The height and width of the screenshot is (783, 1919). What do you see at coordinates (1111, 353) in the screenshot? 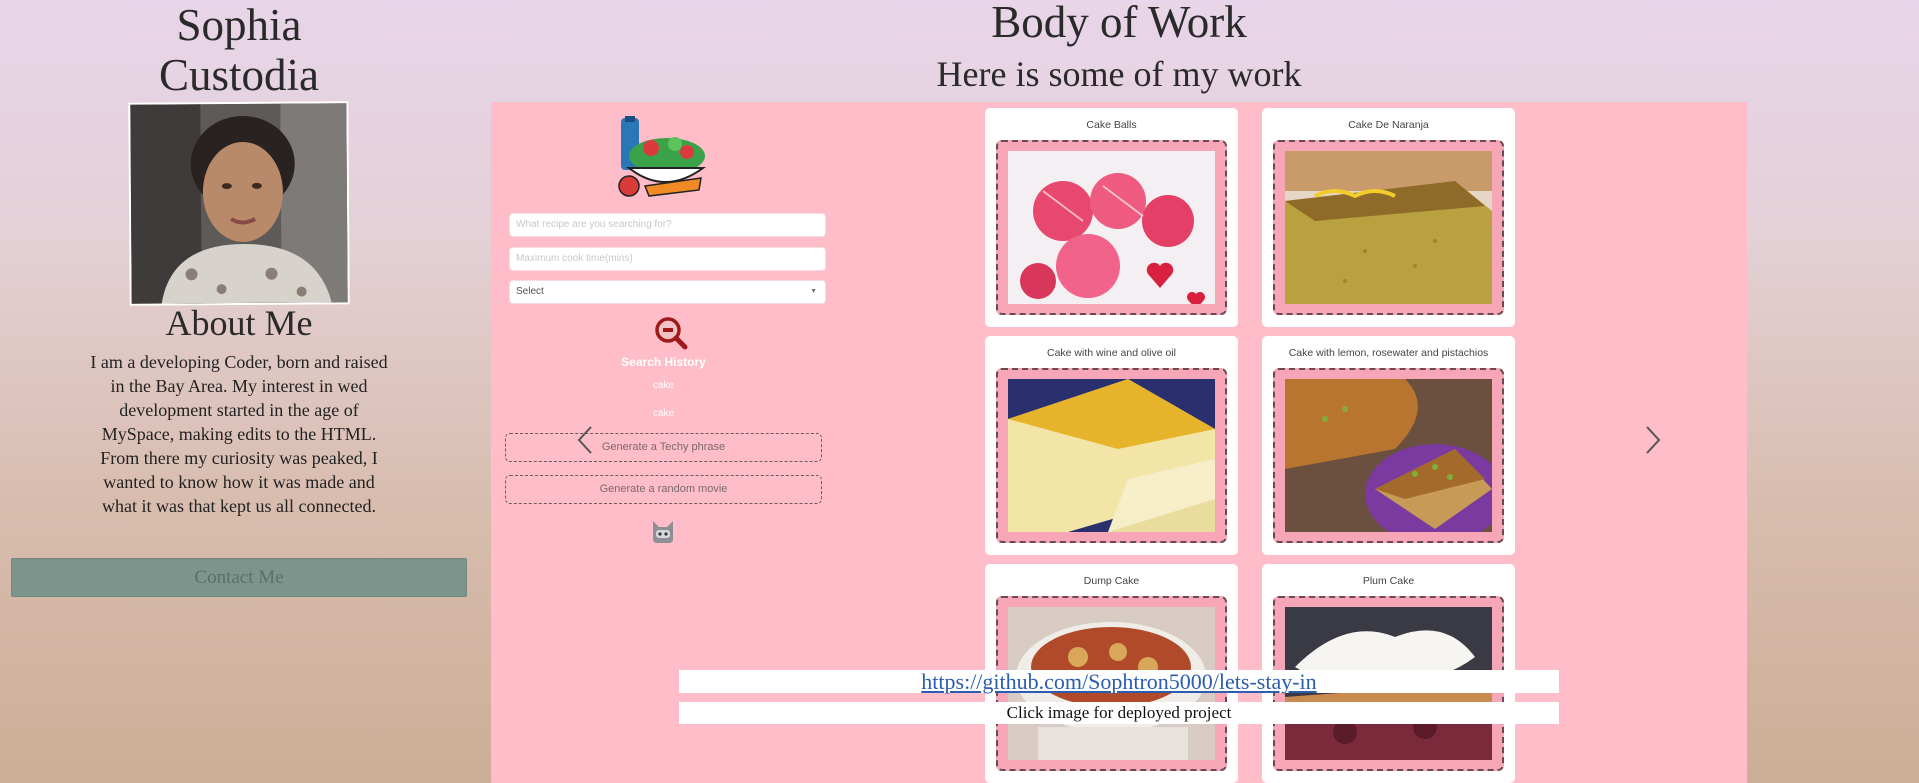
I see `recipe-title: Cake with wine and olive oil` at bounding box center [1111, 353].